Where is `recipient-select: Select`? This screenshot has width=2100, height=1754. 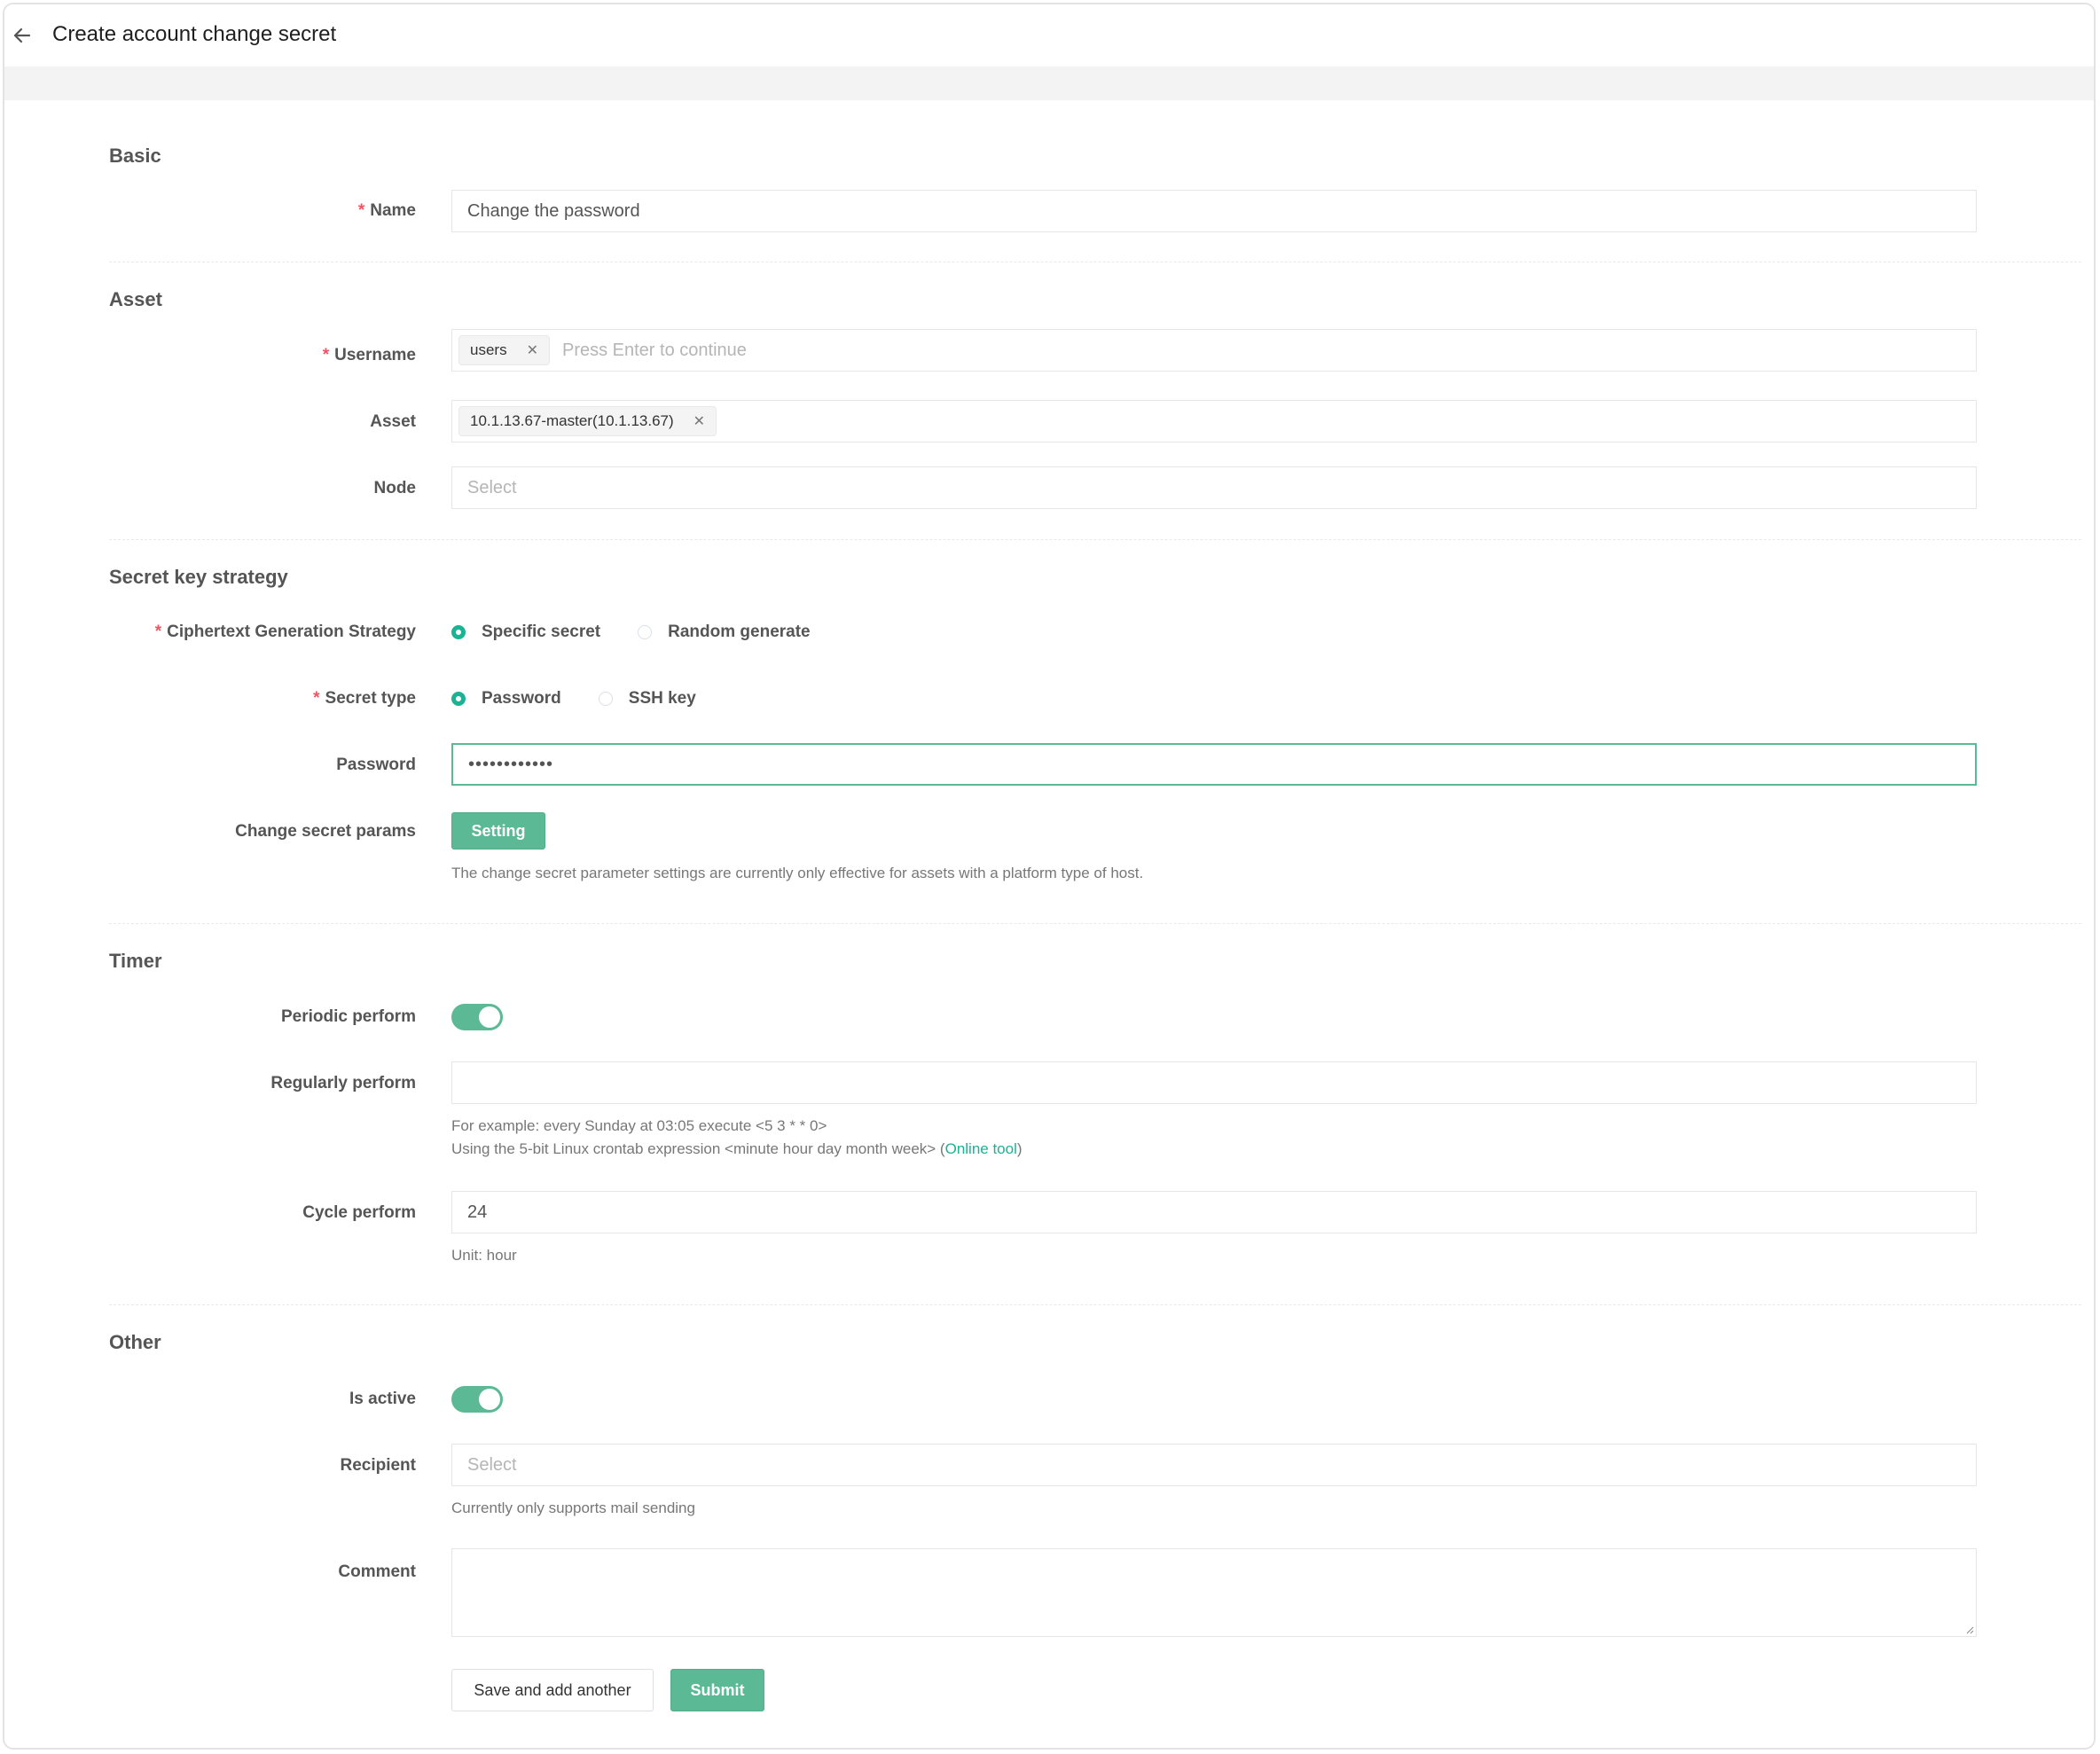
recipient-select: Select is located at coordinates (1214, 1465).